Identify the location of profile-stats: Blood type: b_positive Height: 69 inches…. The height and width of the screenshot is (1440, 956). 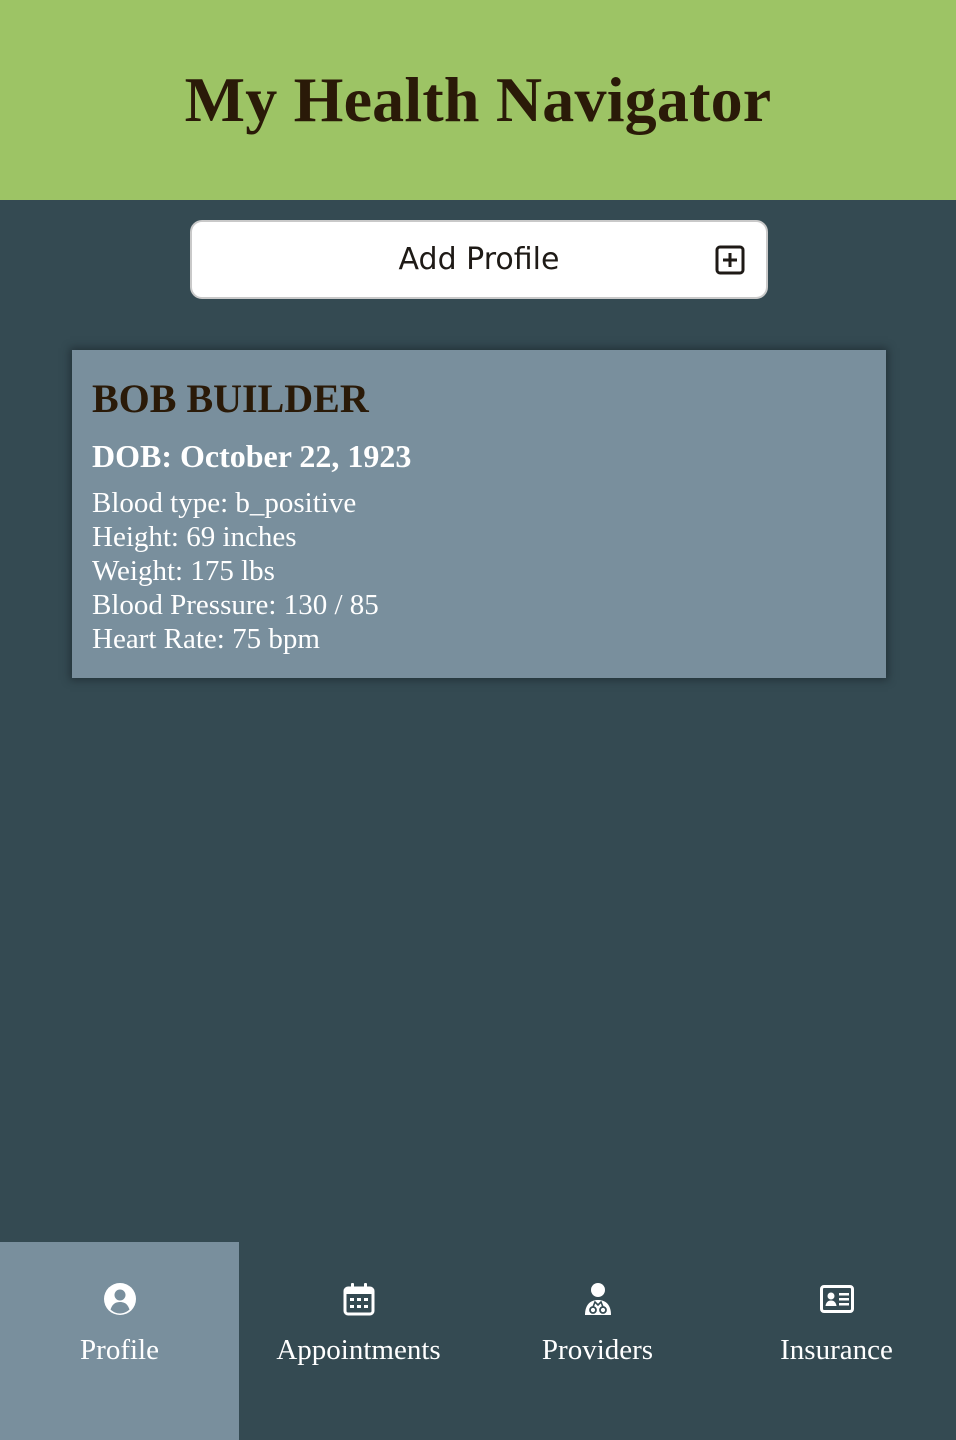
(479, 571).